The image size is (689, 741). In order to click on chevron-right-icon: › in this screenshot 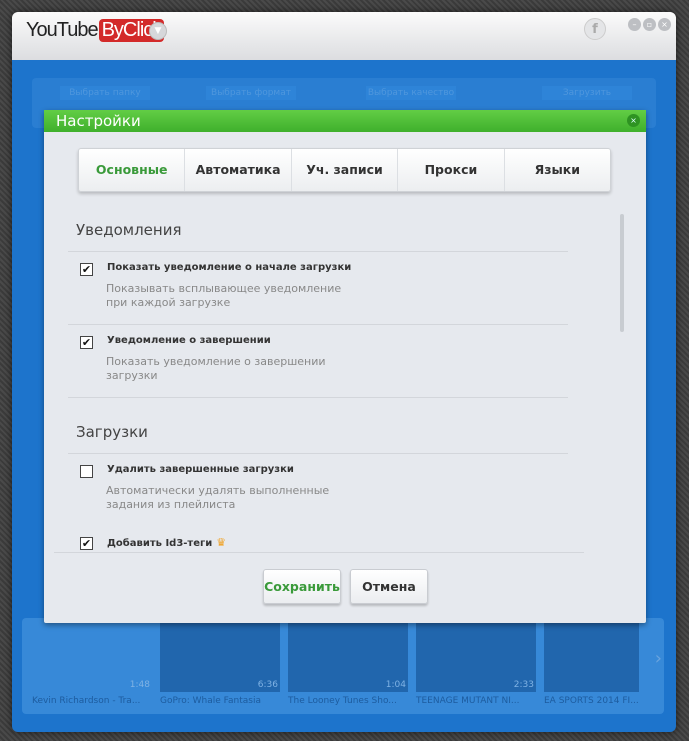, I will do `click(658, 658)`.